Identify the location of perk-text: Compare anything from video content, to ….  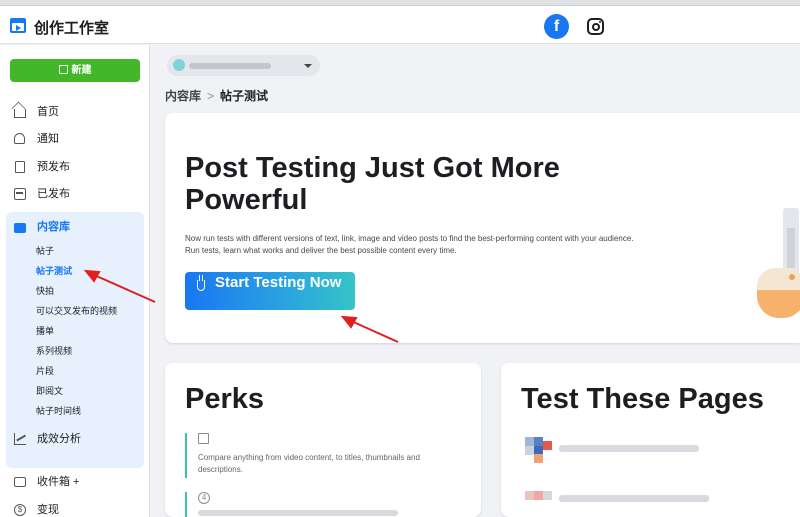
(309, 463).